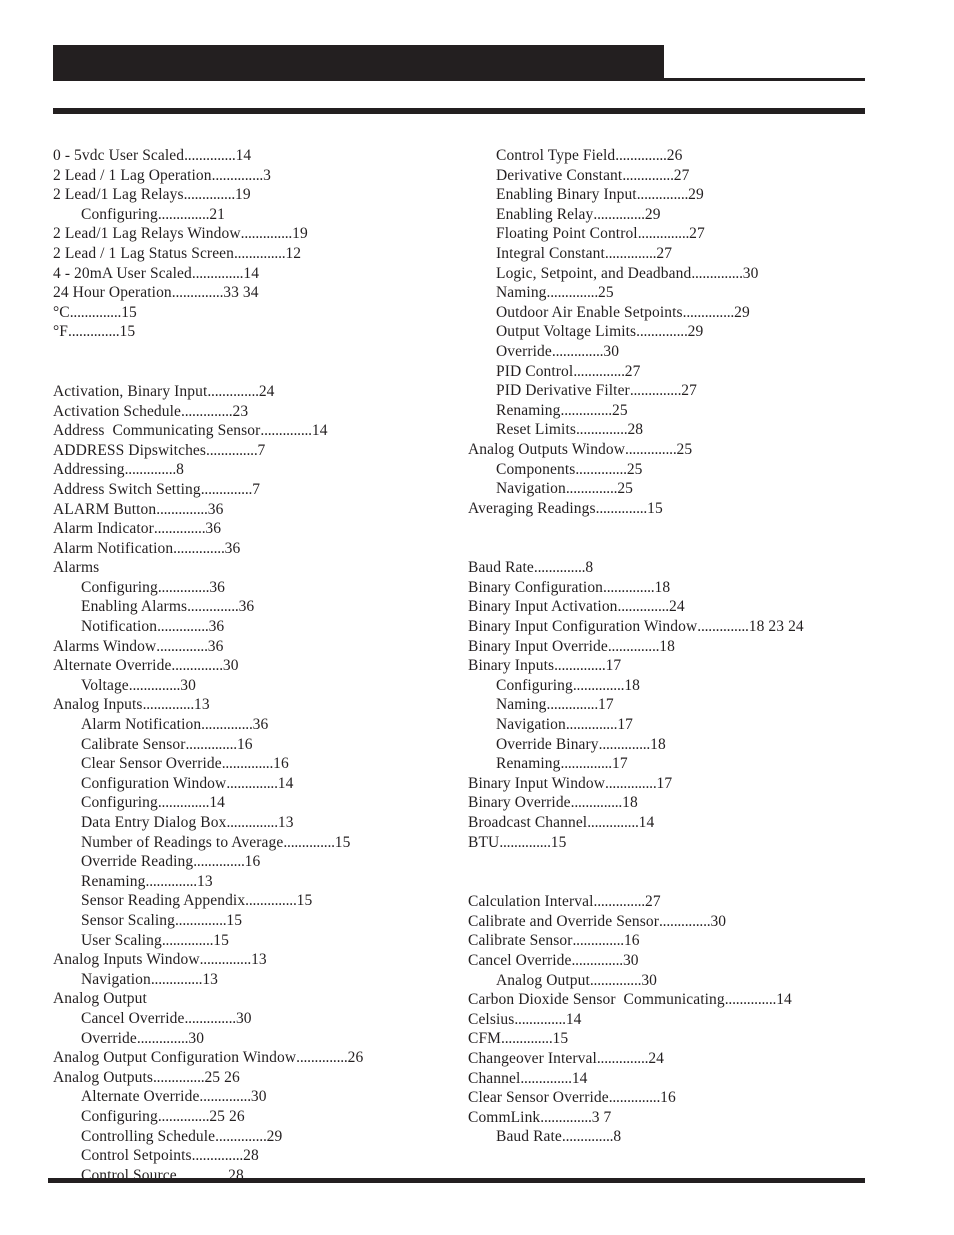 Image resolution: width=954 pixels, height=1235 pixels. I want to click on index-entry: Alarms Window..............36, so click(253, 647).